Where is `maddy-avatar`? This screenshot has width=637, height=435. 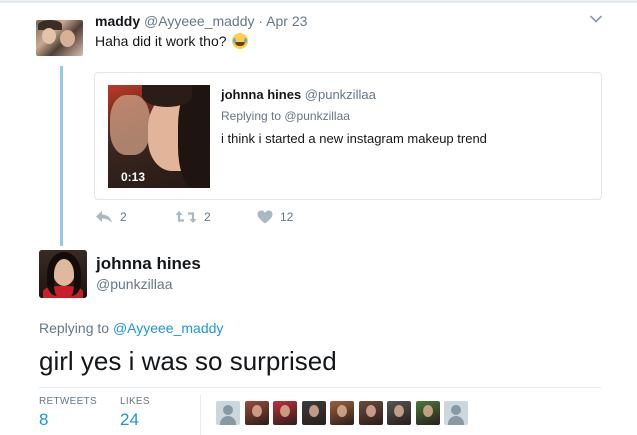 maddy-avatar is located at coordinates (59, 38).